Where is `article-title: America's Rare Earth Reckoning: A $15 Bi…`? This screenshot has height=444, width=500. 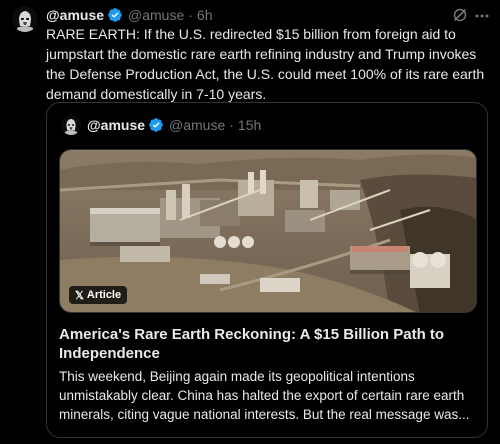 article-title: America's Rare Earth Reckoning: A $15 Bi… is located at coordinates (268, 344).